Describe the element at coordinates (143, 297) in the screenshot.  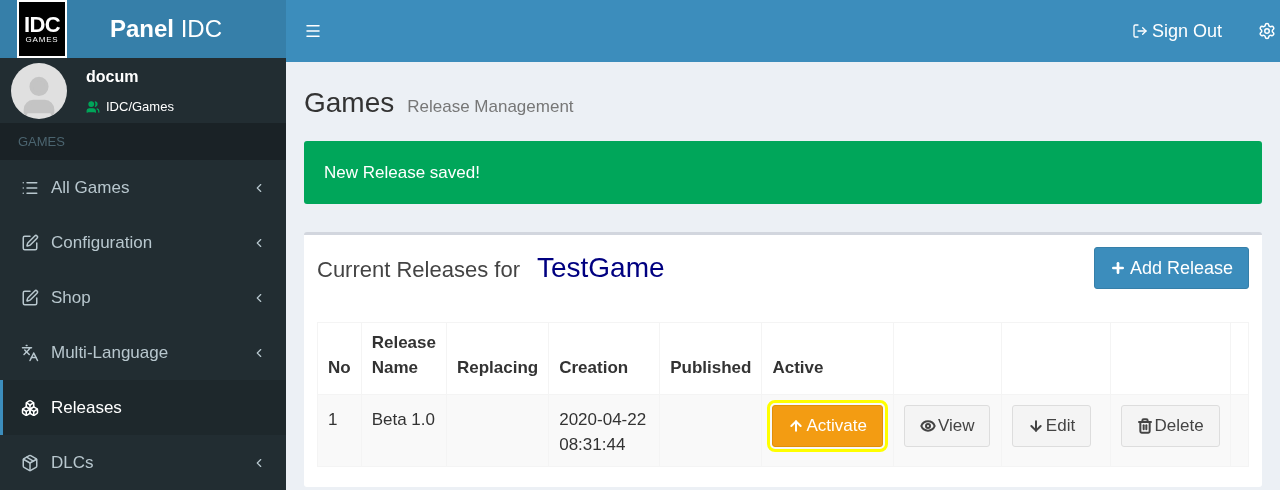
I see `sidebar-item: Shop` at that location.